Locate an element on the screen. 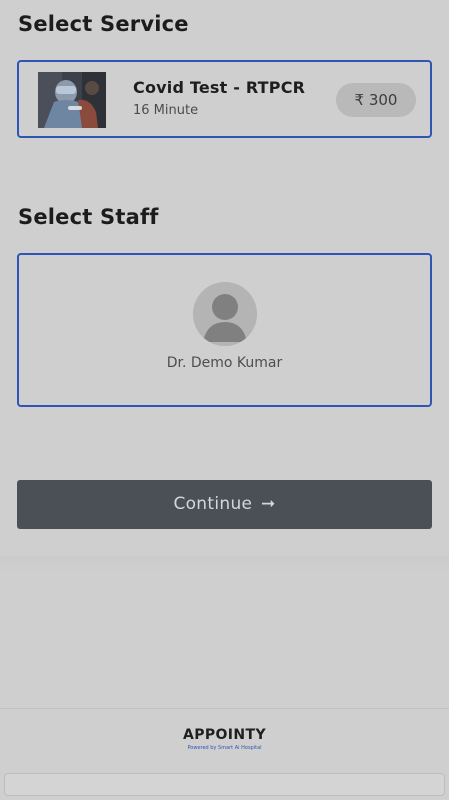 This screenshot has height=800, width=449. select-staff-heading: Select Staff is located at coordinates (88, 217).